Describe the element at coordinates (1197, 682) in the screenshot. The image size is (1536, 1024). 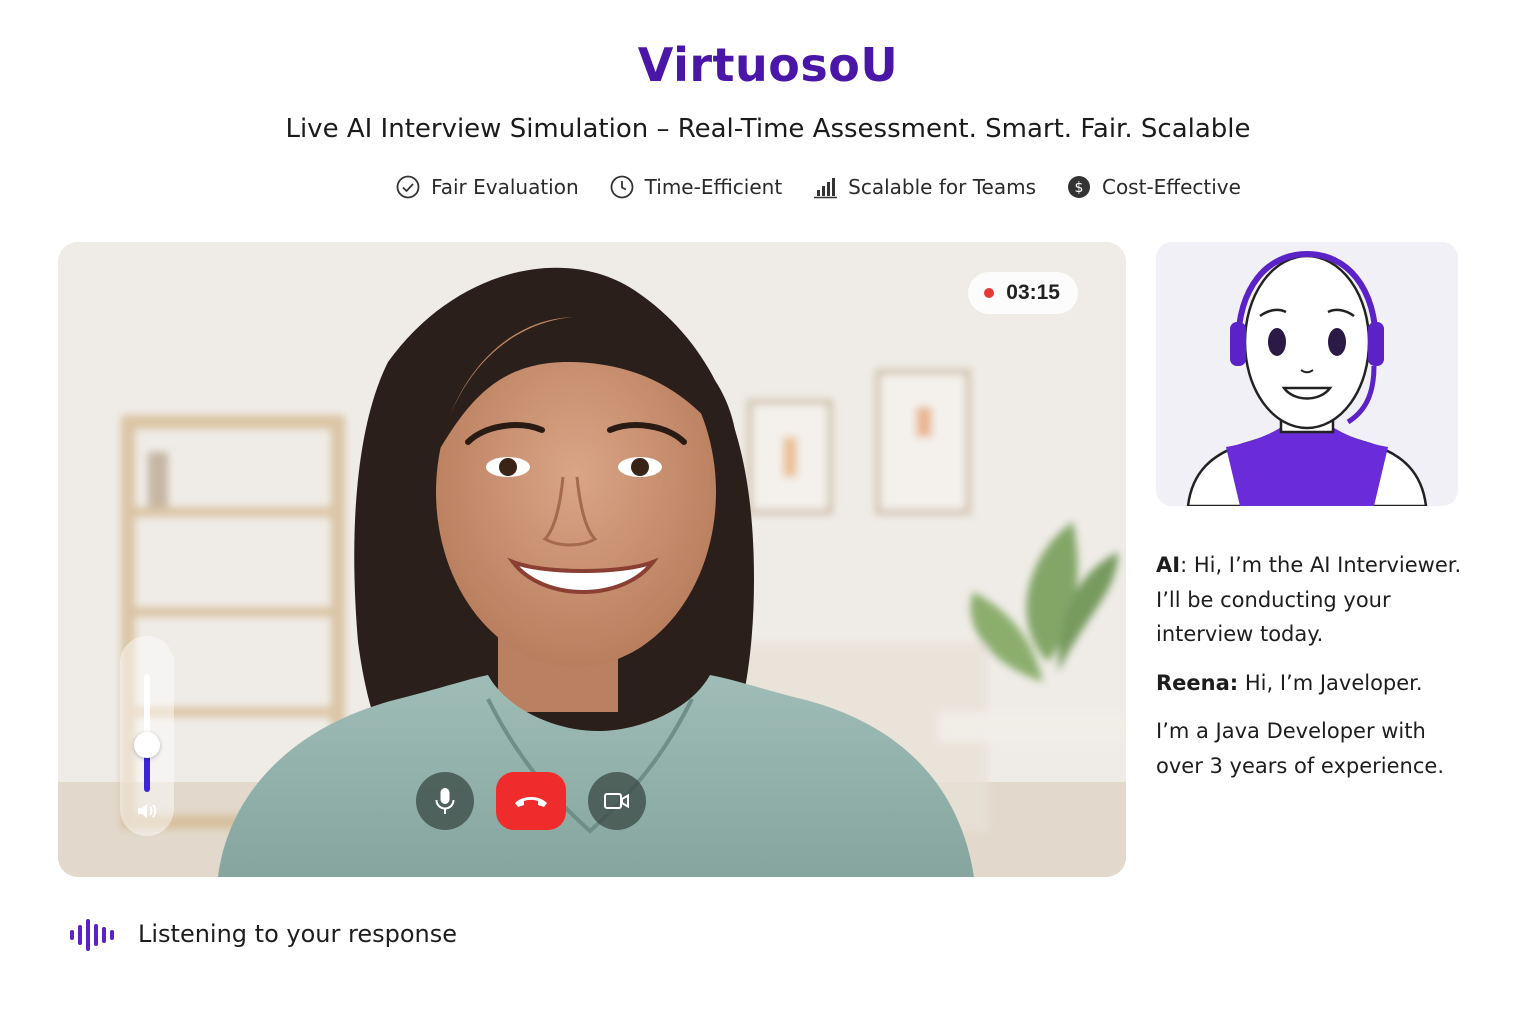
I see `speaker-name: Reena:` at that location.